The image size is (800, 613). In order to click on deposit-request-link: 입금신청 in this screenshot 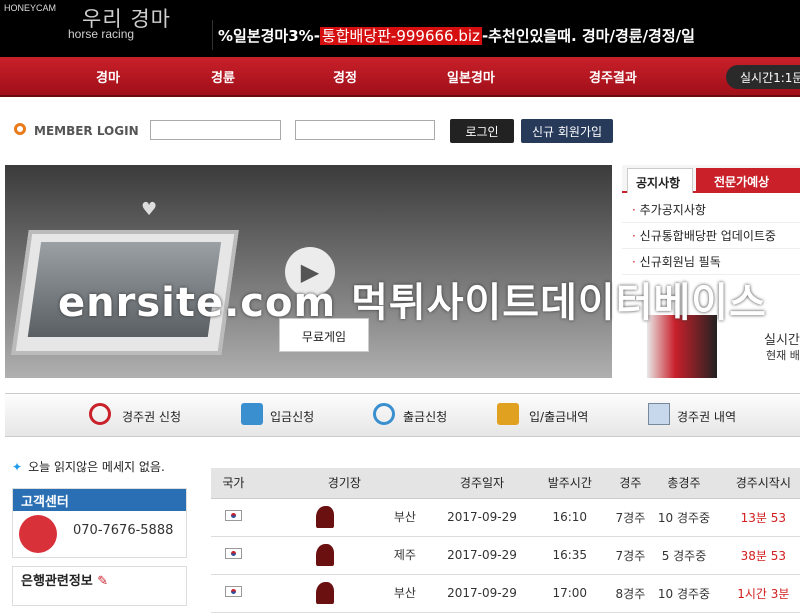, I will do `click(292, 416)`.